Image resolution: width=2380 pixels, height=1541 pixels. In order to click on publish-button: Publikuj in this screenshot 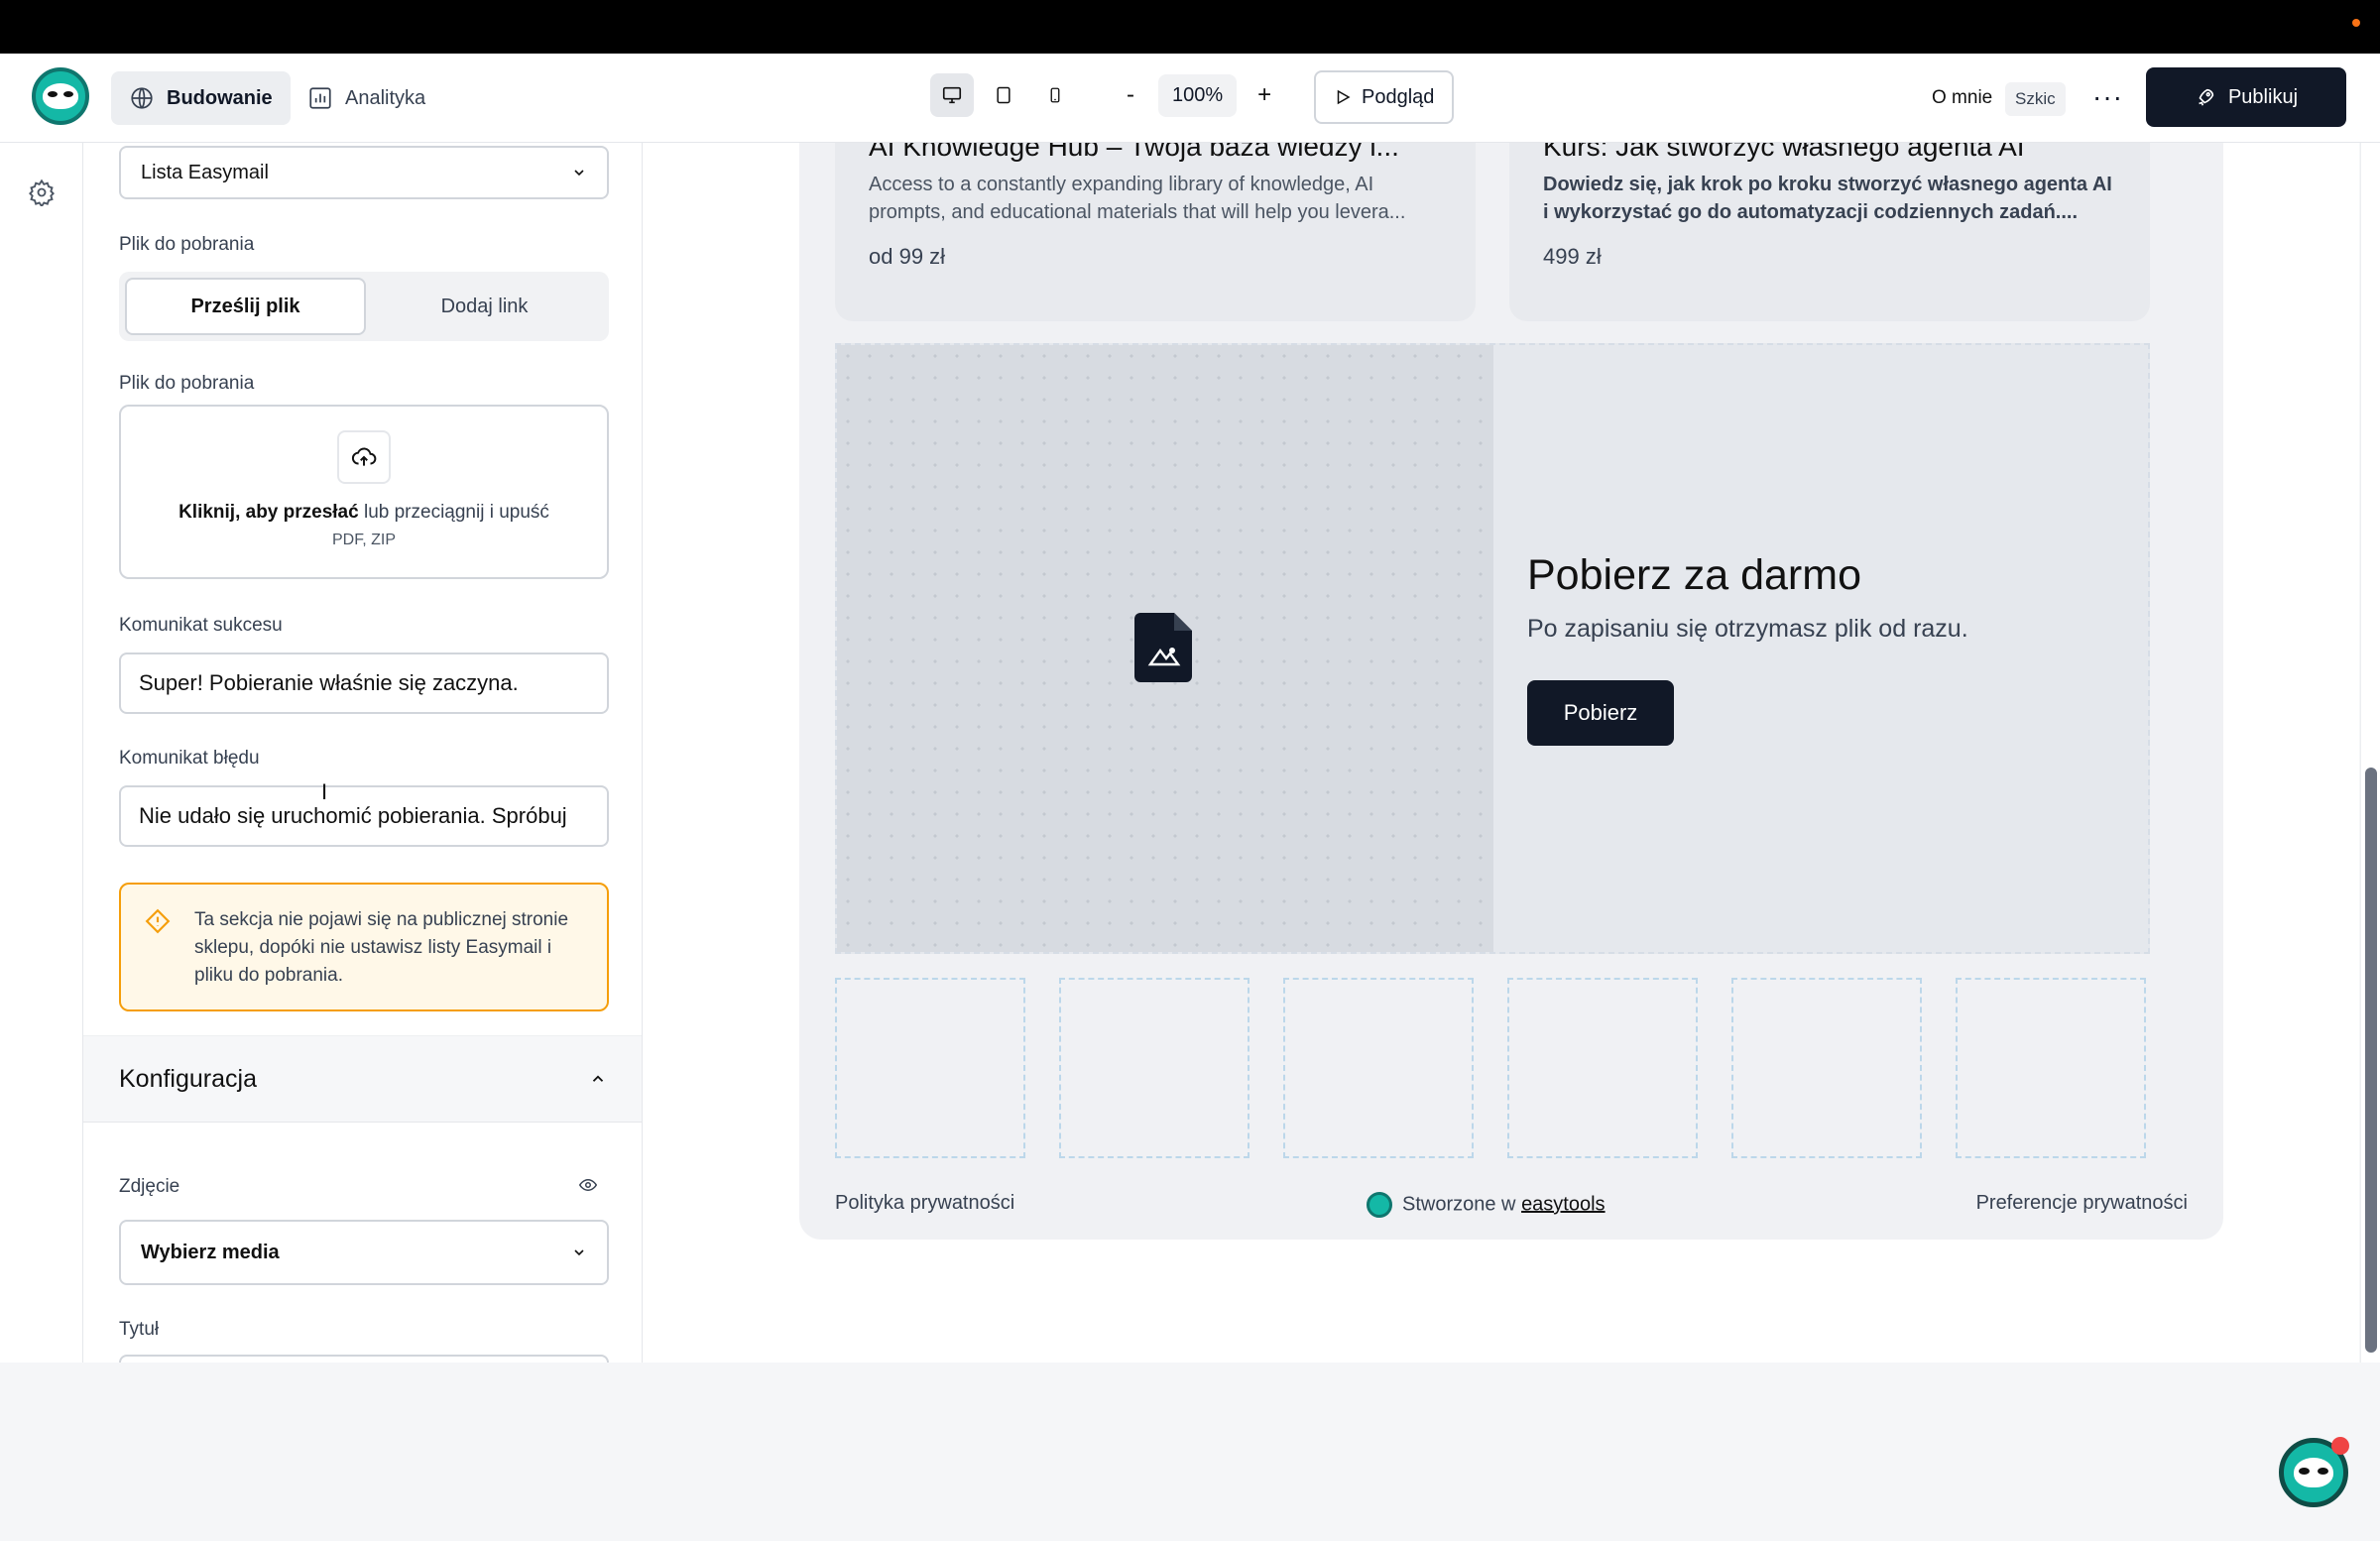, I will do `click(2246, 97)`.